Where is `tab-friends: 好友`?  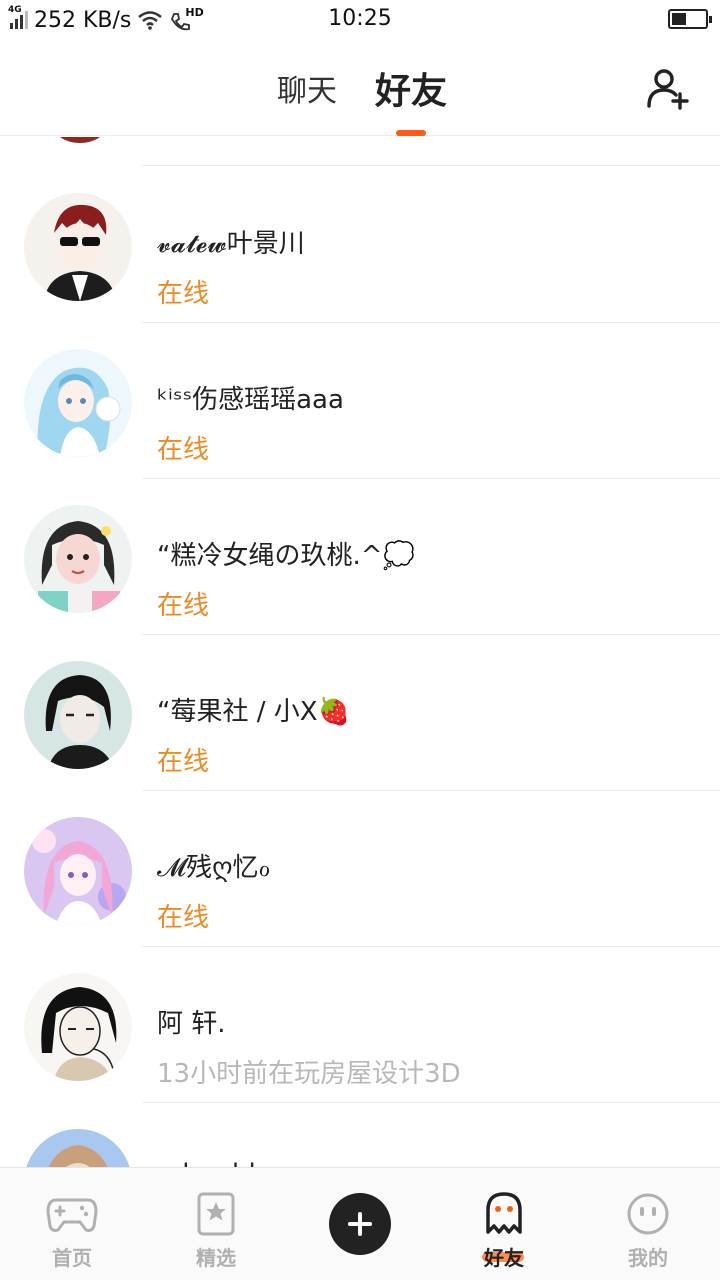 tab-friends: 好友 is located at coordinates (411, 88).